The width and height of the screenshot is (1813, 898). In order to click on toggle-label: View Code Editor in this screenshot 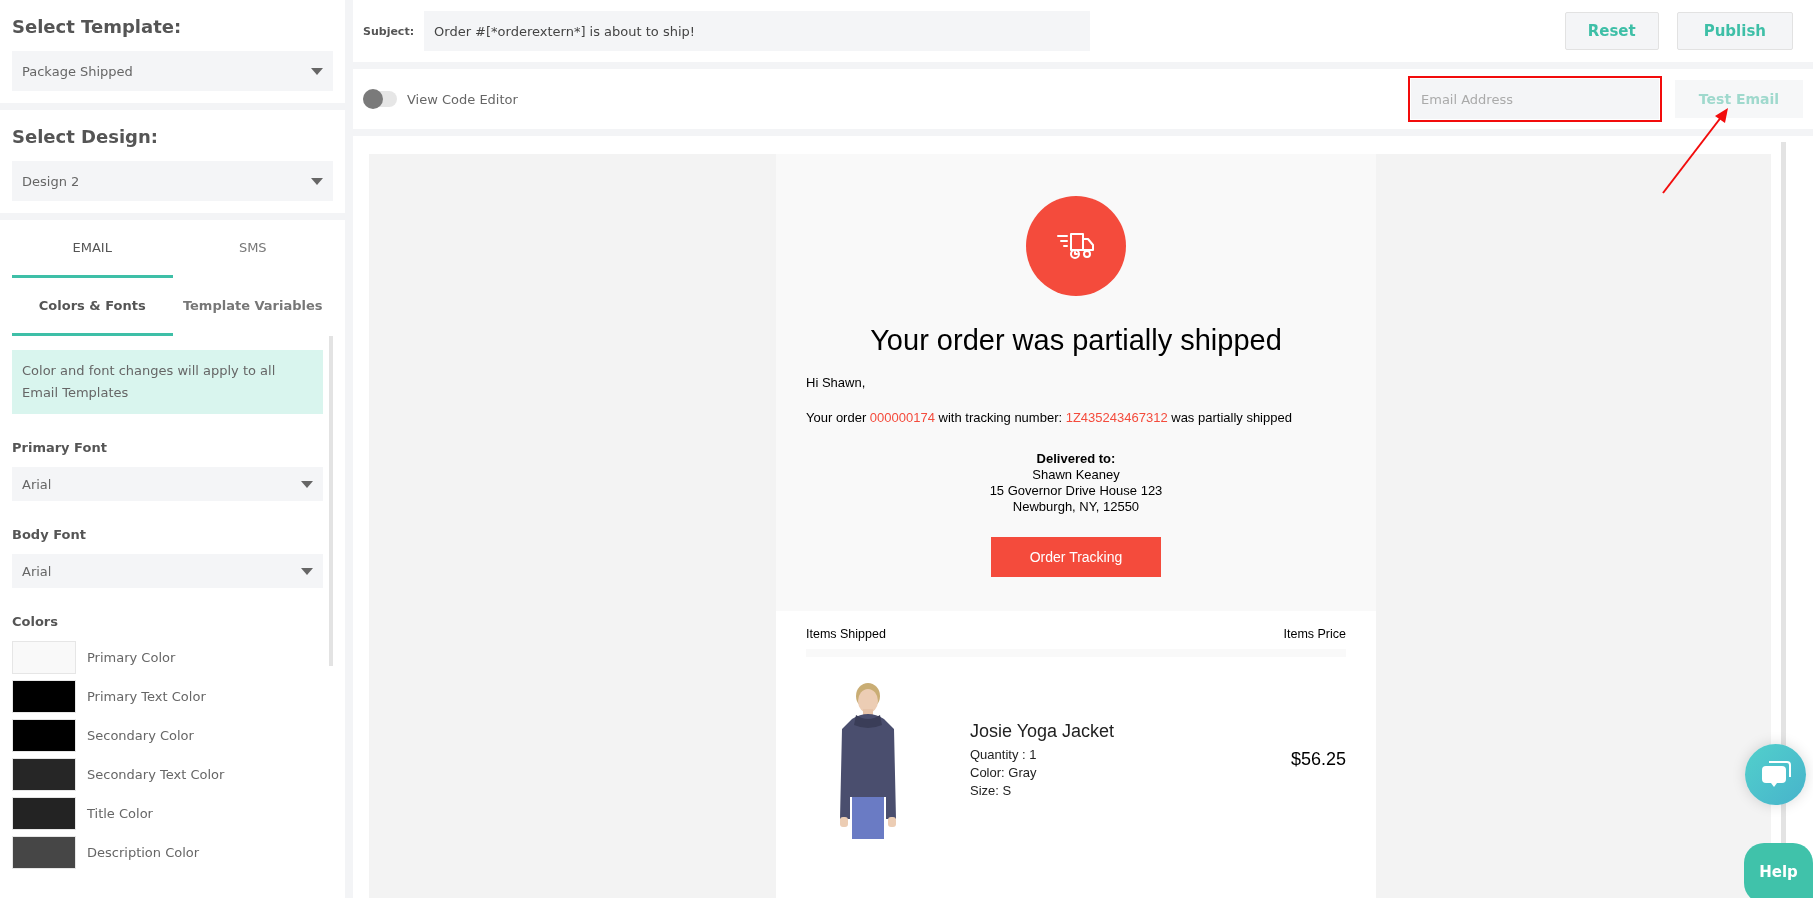, I will do `click(462, 99)`.